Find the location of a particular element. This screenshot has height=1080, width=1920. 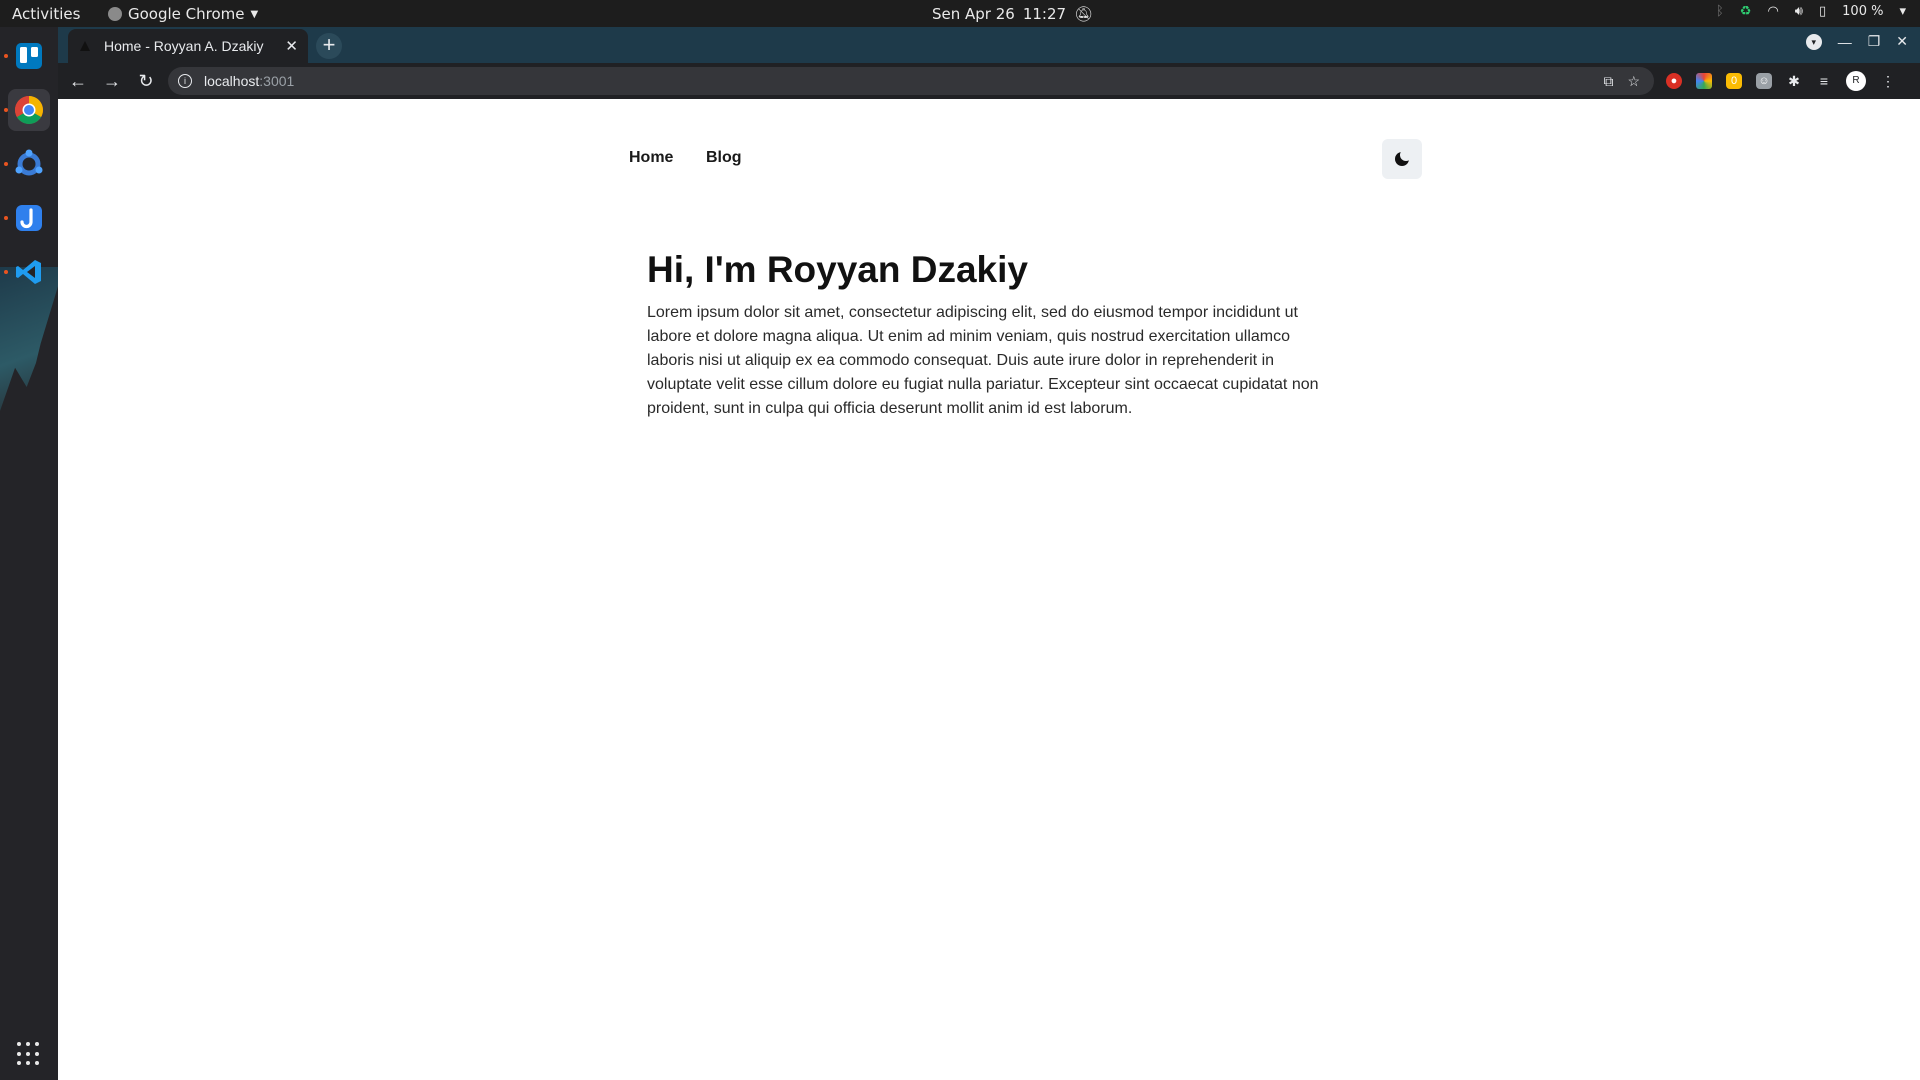

extension-chat-icon: ☺ is located at coordinates (1764, 81).